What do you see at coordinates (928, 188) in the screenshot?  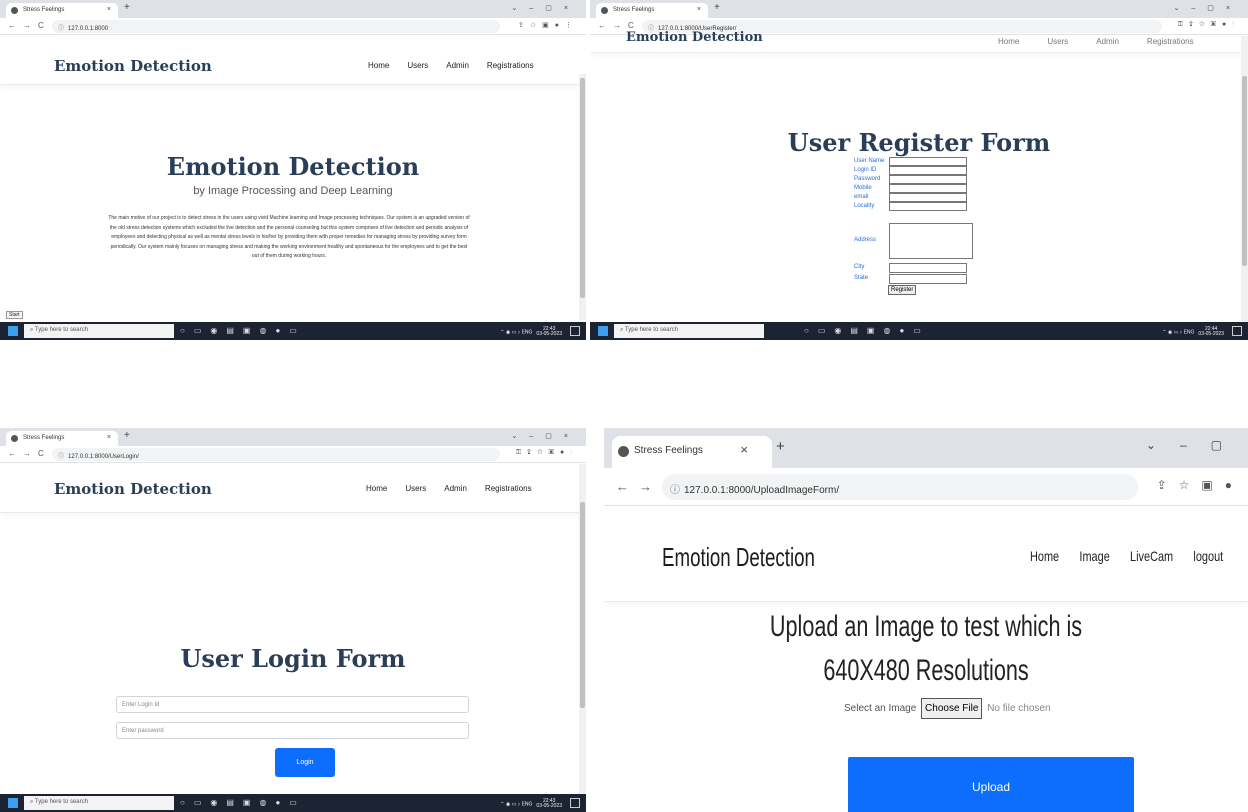 I see `mobile-input` at bounding box center [928, 188].